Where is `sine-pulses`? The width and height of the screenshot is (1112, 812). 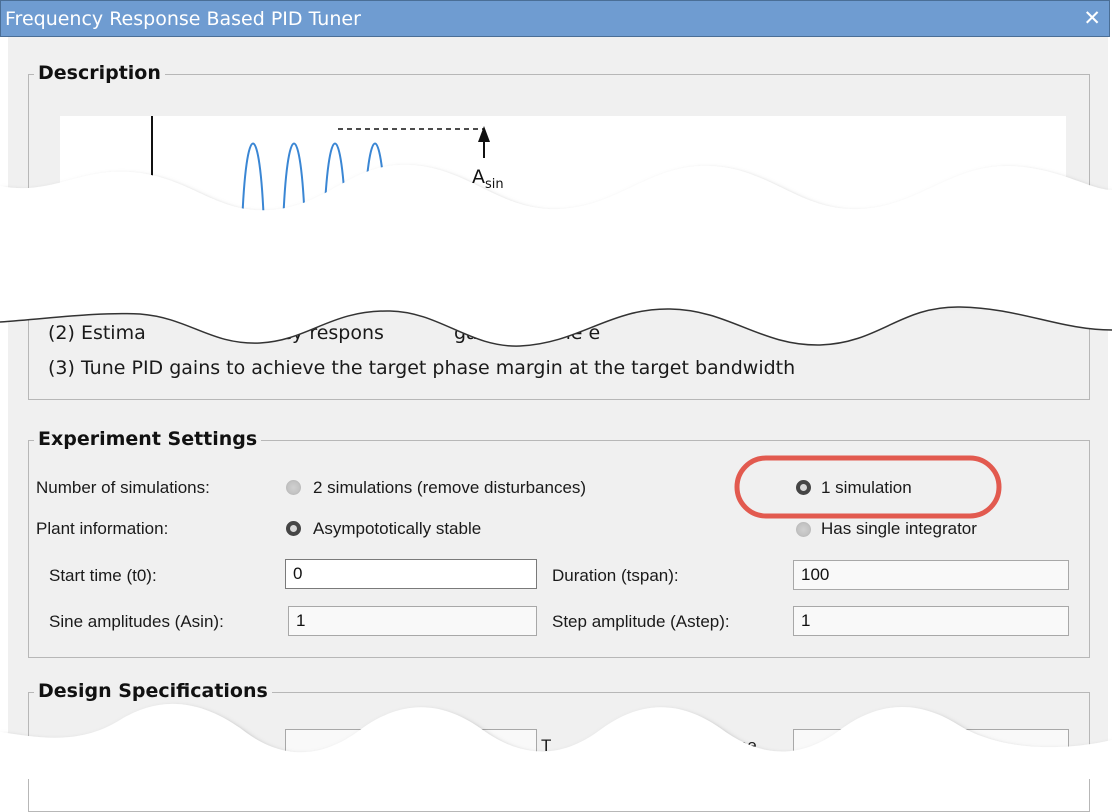 sine-pulses is located at coordinates (314, 184).